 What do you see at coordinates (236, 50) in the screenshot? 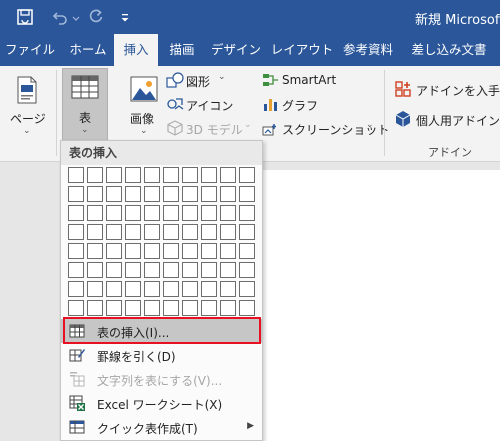
I see `tab-design: デザイン` at bounding box center [236, 50].